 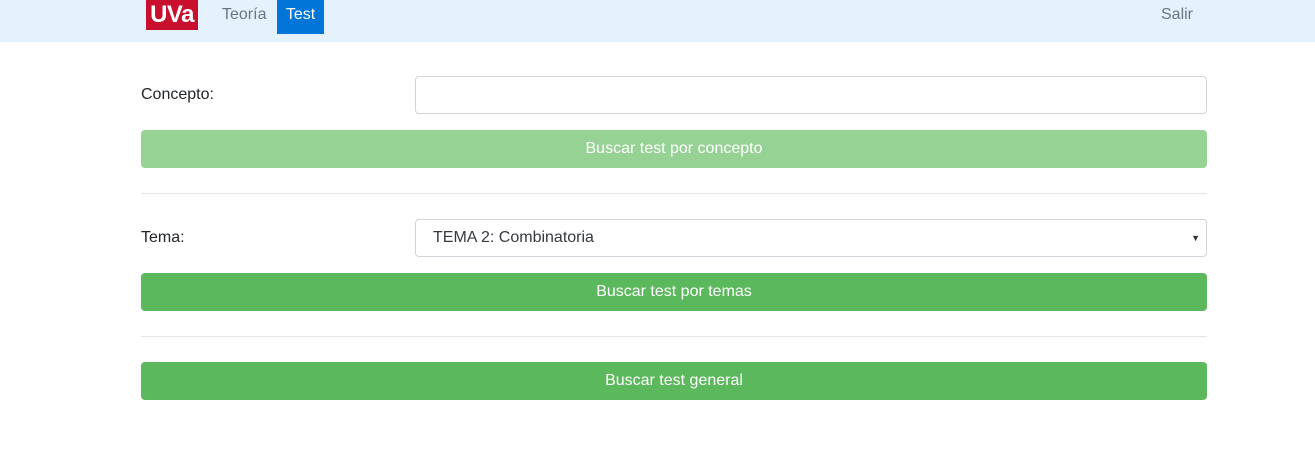 I want to click on search-general-button: Buscar test general, so click(x=674, y=381).